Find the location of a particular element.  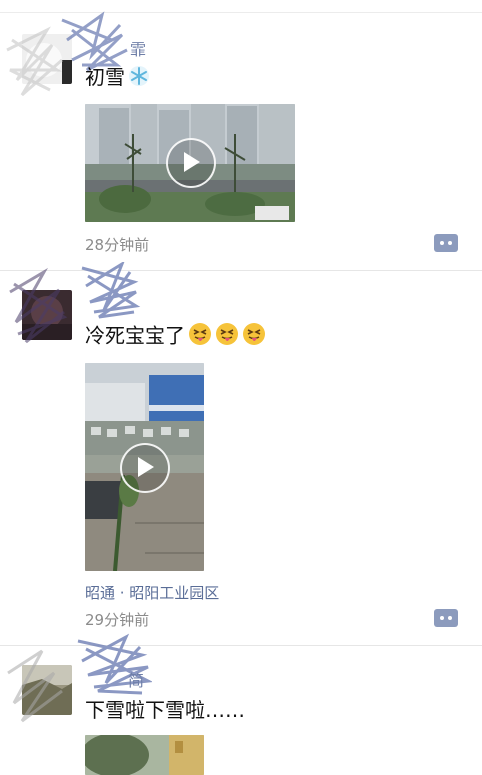

post-text: 初雪 is located at coordinates (117, 78).